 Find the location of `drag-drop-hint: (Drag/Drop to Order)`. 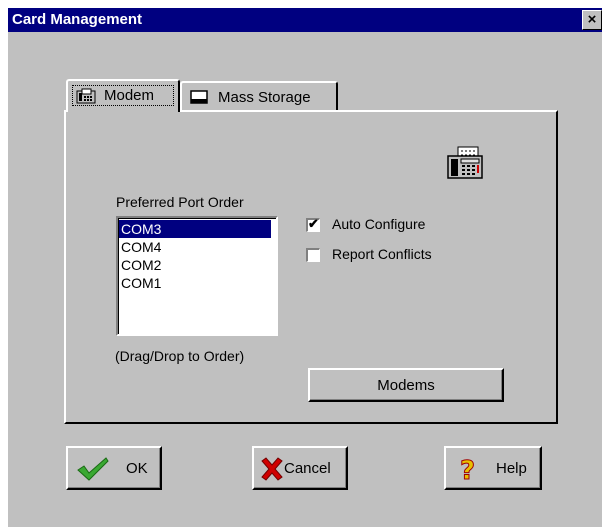

drag-drop-hint: (Drag/Drop to Order) is located at coordinates (180, 356).